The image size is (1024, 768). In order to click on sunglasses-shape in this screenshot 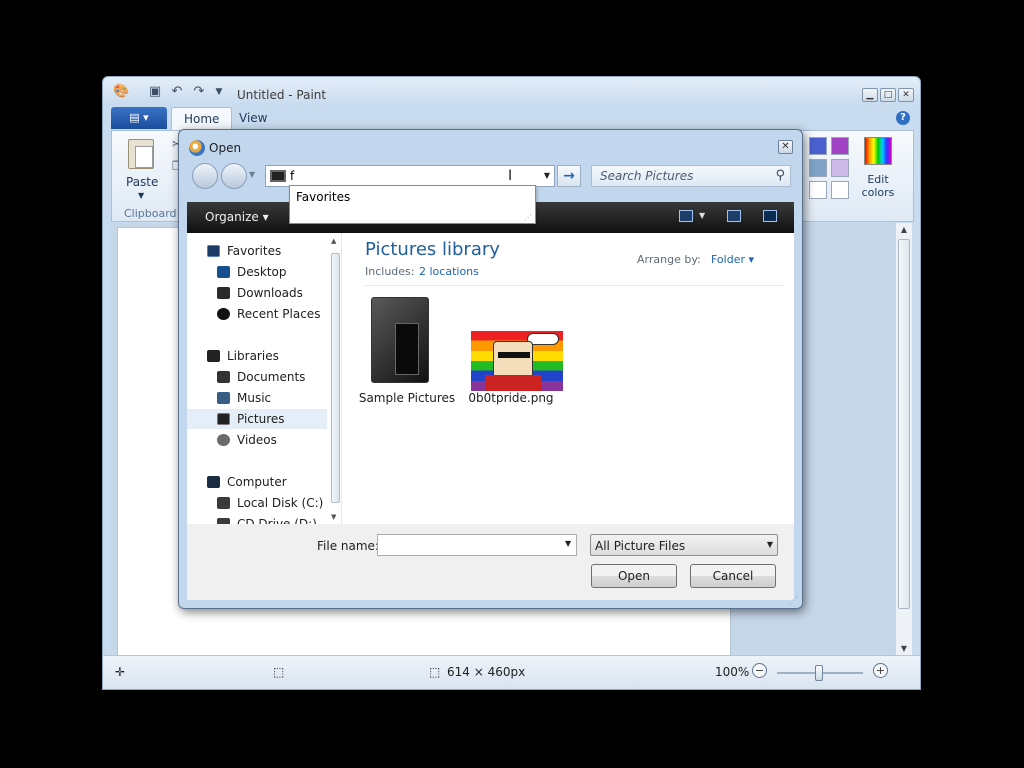, I will do `click(514, 355)`.